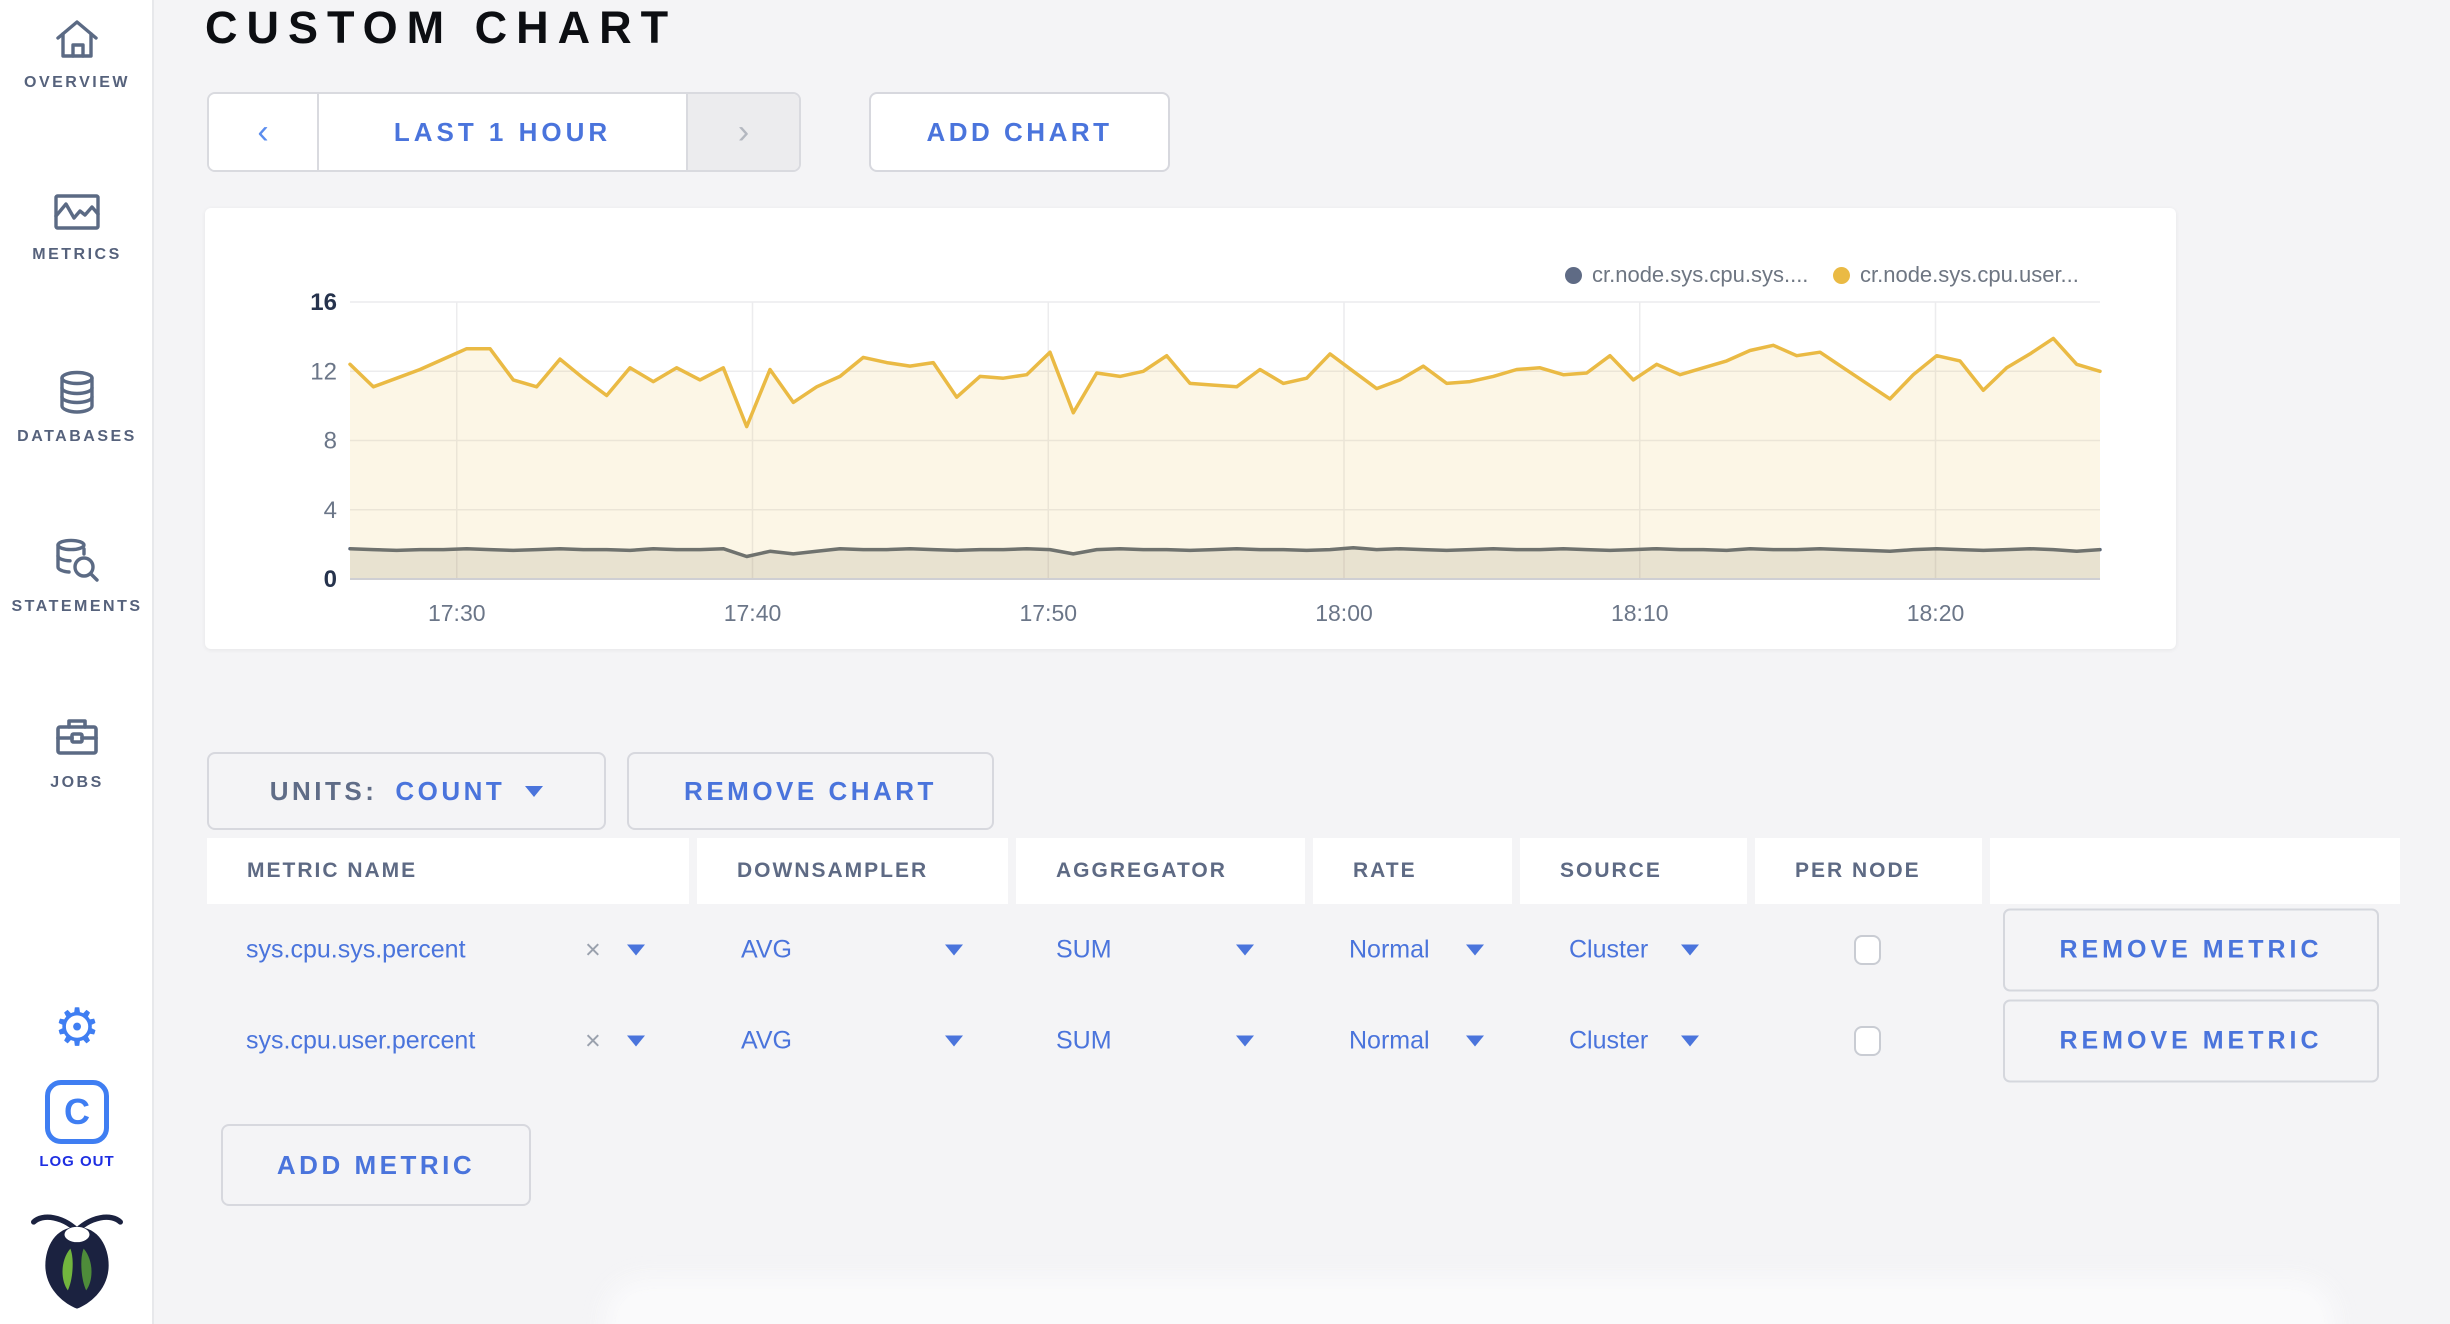 This screenshot has width=2450, height=1324. I want to click on sidebar-item-overview: OVERVIEW, so click(77, 53).